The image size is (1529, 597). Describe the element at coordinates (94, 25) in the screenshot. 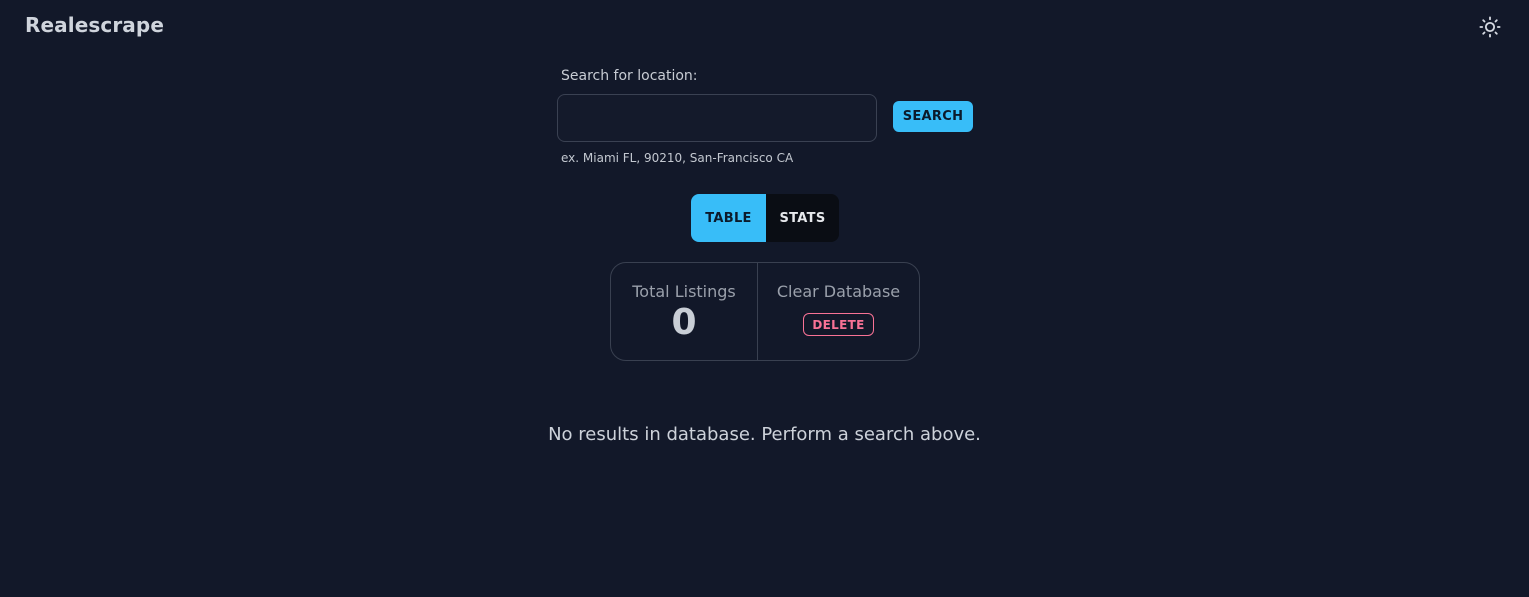

I see `app-title: Realescrape` at that location.